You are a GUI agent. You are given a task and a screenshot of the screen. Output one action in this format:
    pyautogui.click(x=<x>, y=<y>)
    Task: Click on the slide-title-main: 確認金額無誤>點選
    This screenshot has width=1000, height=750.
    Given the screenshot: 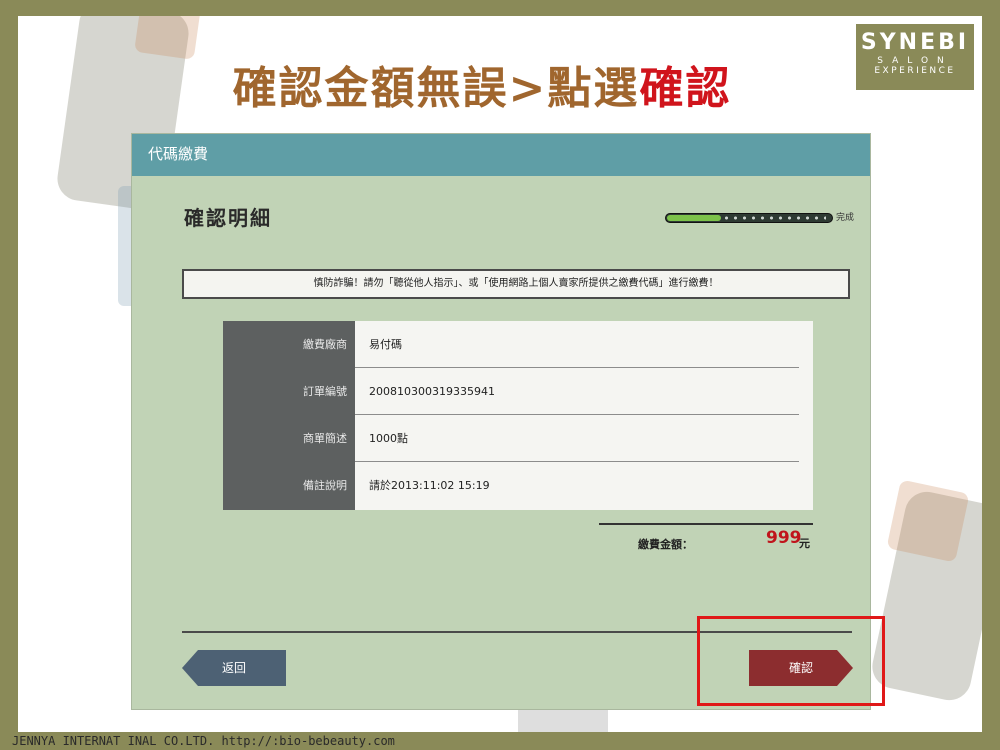 What is the action you would take?
    pyautogui.click(x=436, y=88)
    